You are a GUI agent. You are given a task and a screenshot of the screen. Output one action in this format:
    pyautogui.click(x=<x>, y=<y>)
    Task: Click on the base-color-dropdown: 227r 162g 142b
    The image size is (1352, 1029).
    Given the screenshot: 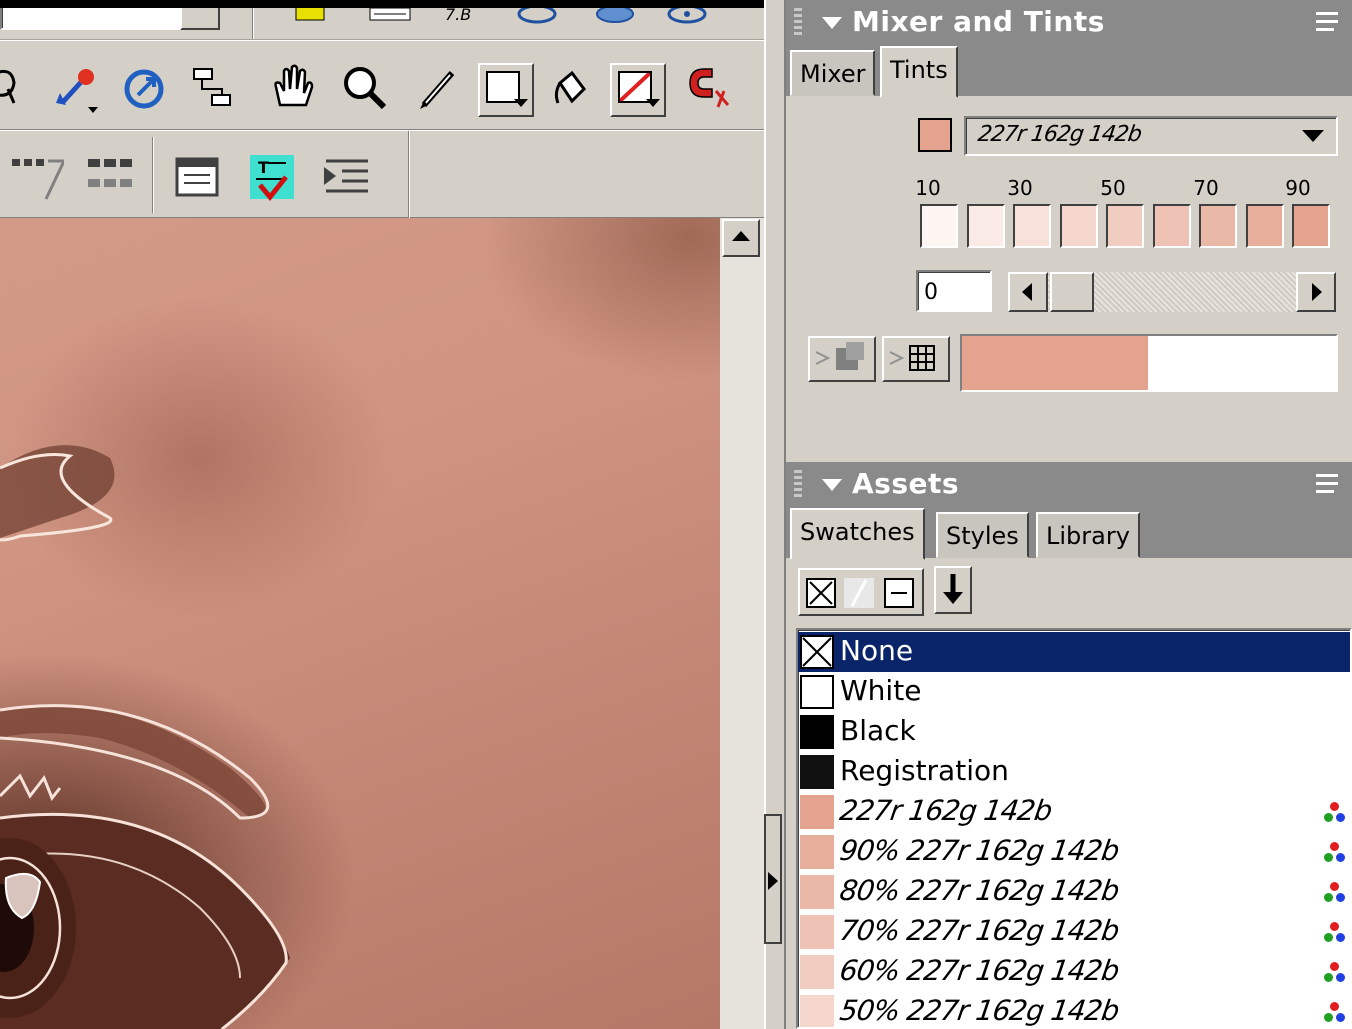 What is the action you would take?
    pyautogui.click(x=1151, y=136)
    